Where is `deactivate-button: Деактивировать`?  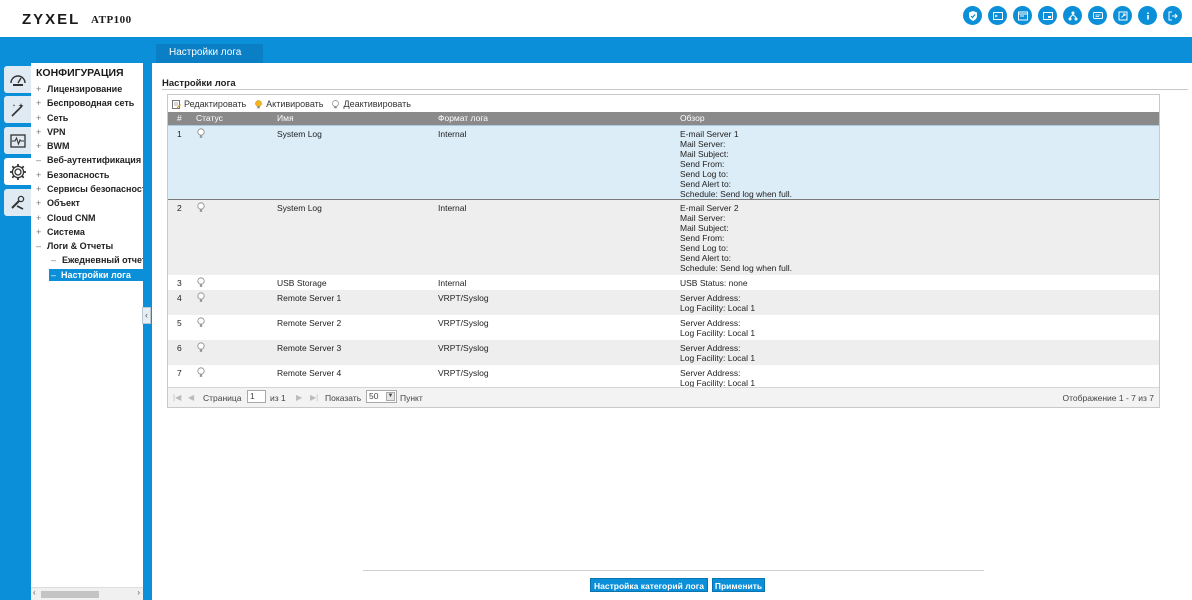
deactivate-button: Деактивировать is located at coordinates (371, 104).